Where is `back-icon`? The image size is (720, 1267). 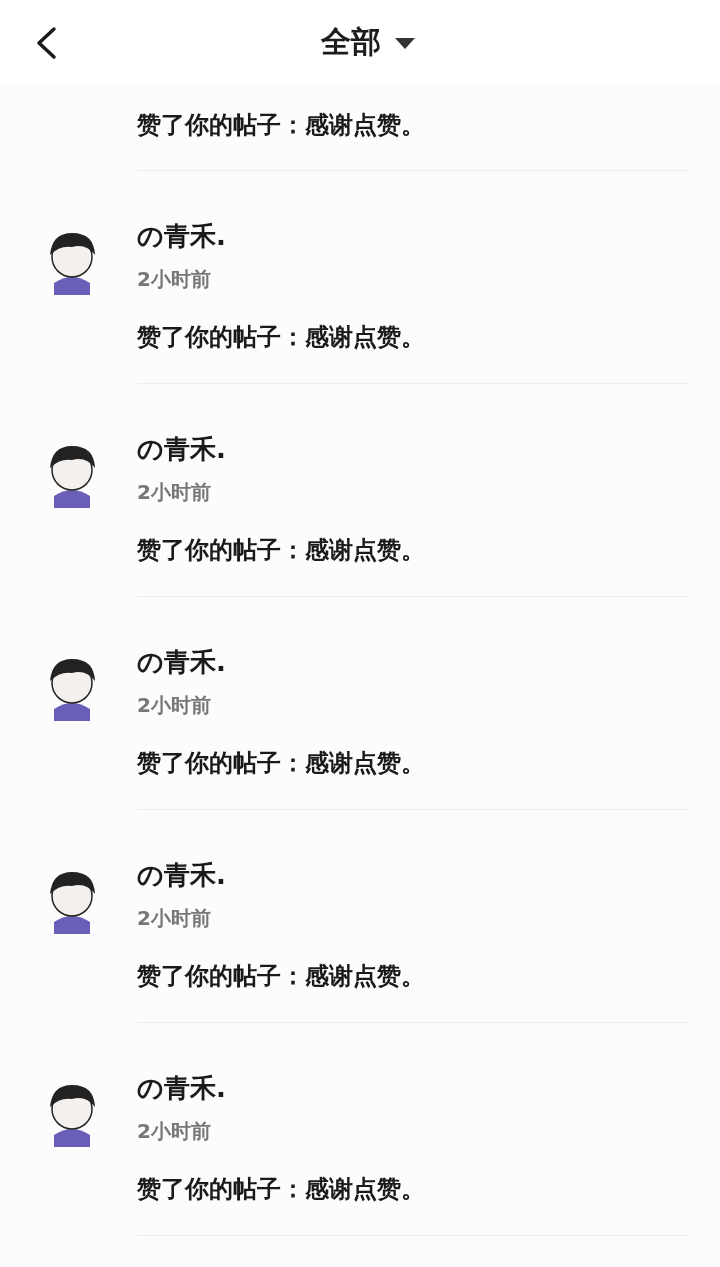 back-icon is located at coordinates (46, 43).